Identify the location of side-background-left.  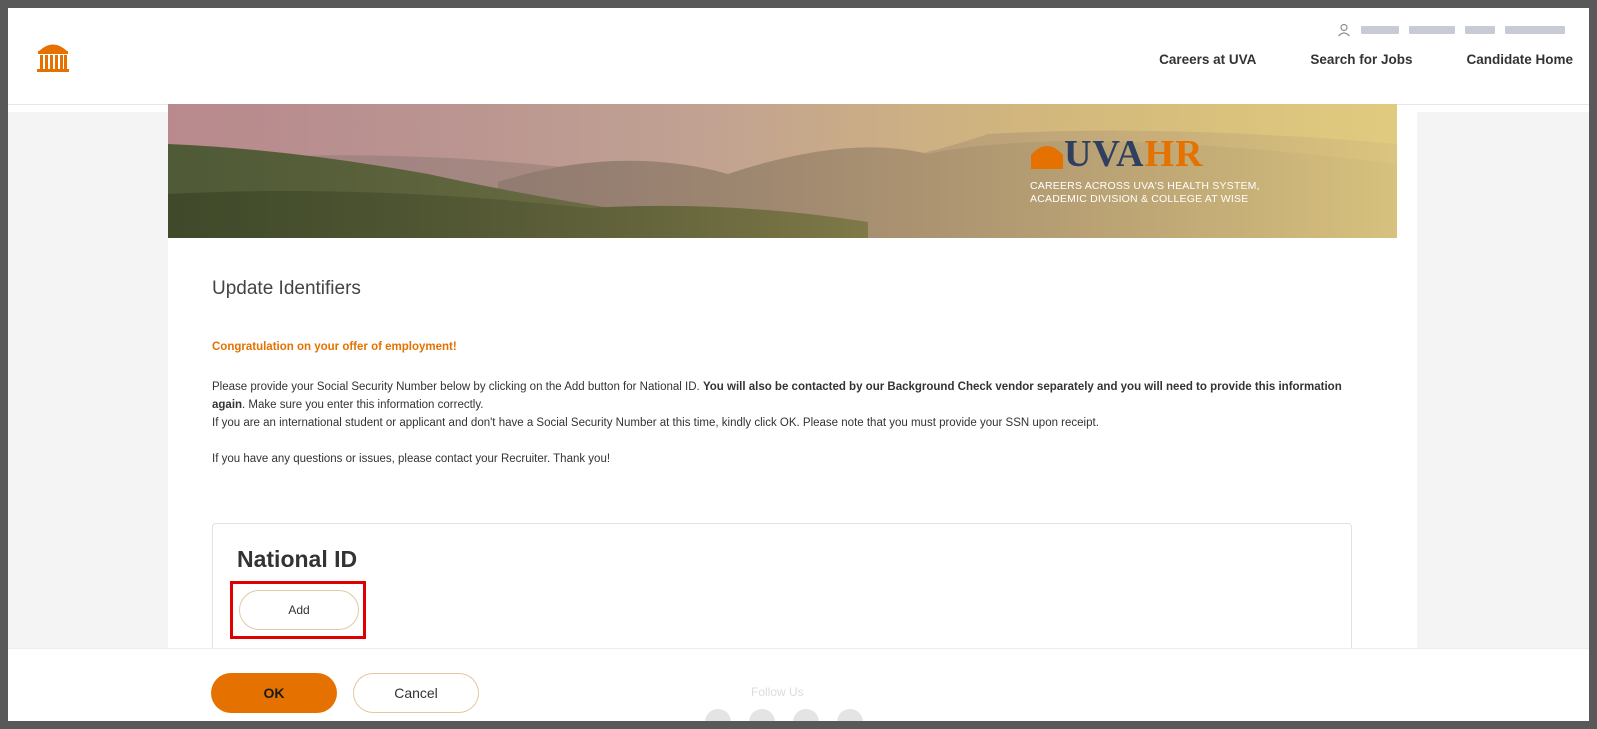
(88, 416).